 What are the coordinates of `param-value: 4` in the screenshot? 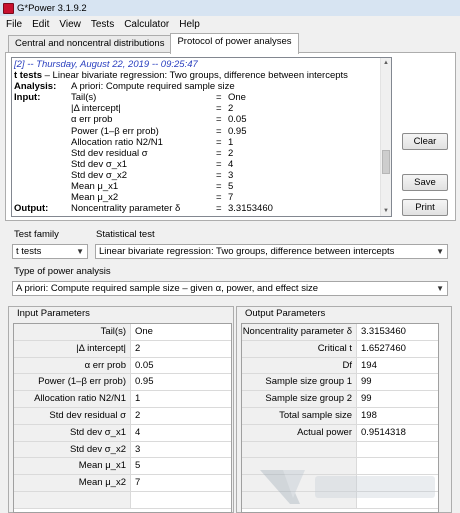 It's located at (181, 433).